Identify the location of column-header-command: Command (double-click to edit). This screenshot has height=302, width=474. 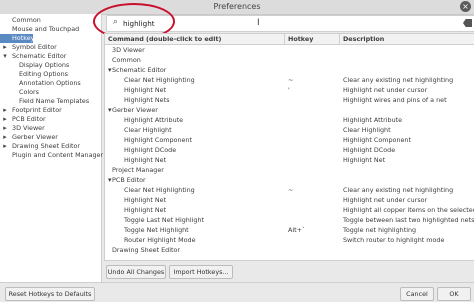
(195, 39).